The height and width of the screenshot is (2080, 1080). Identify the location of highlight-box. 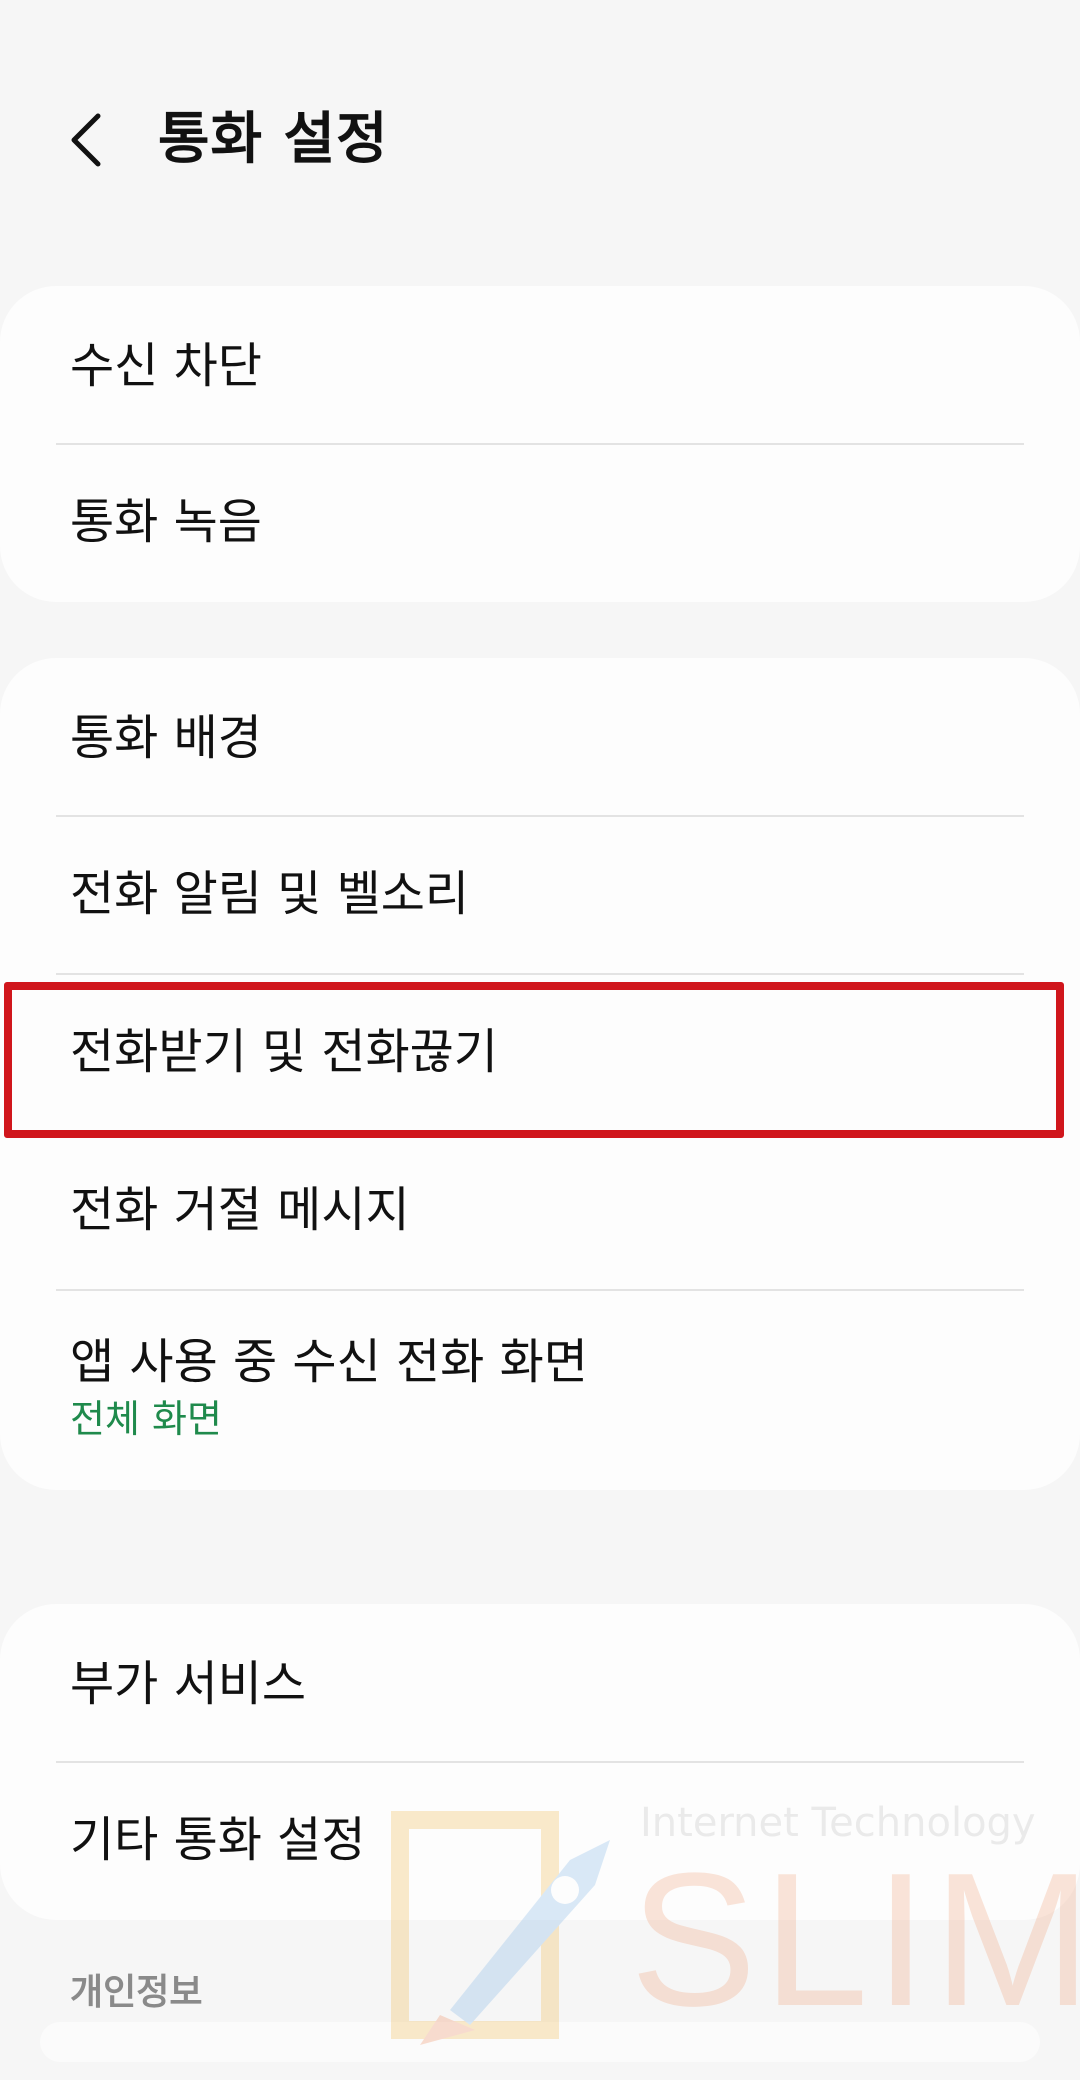
(534, 1060).